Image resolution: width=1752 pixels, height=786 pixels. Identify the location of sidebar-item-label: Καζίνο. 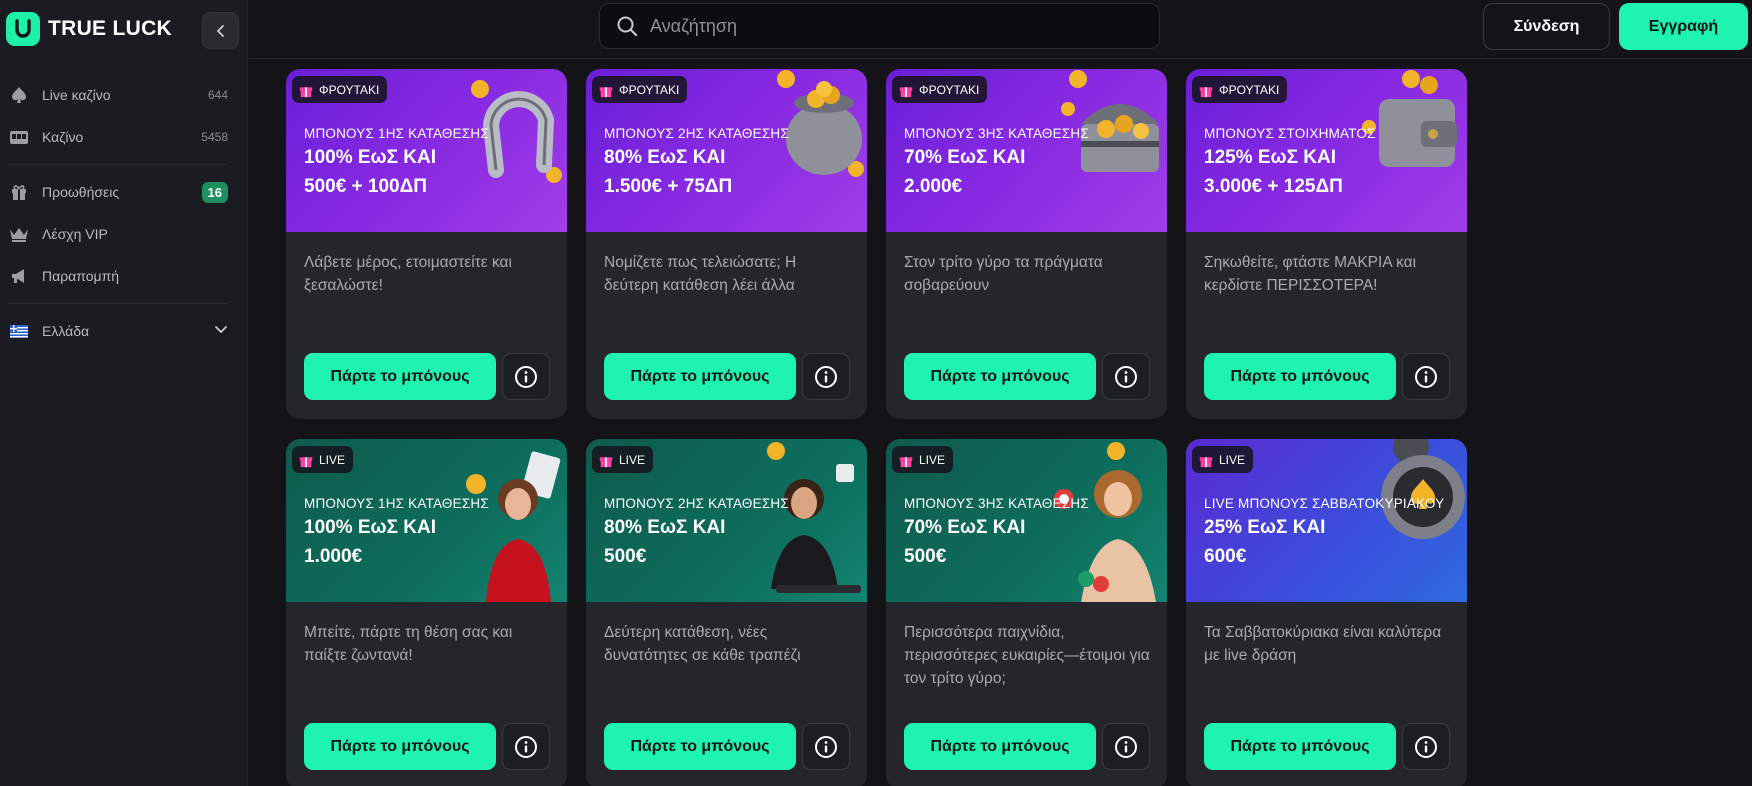
(63, 137).